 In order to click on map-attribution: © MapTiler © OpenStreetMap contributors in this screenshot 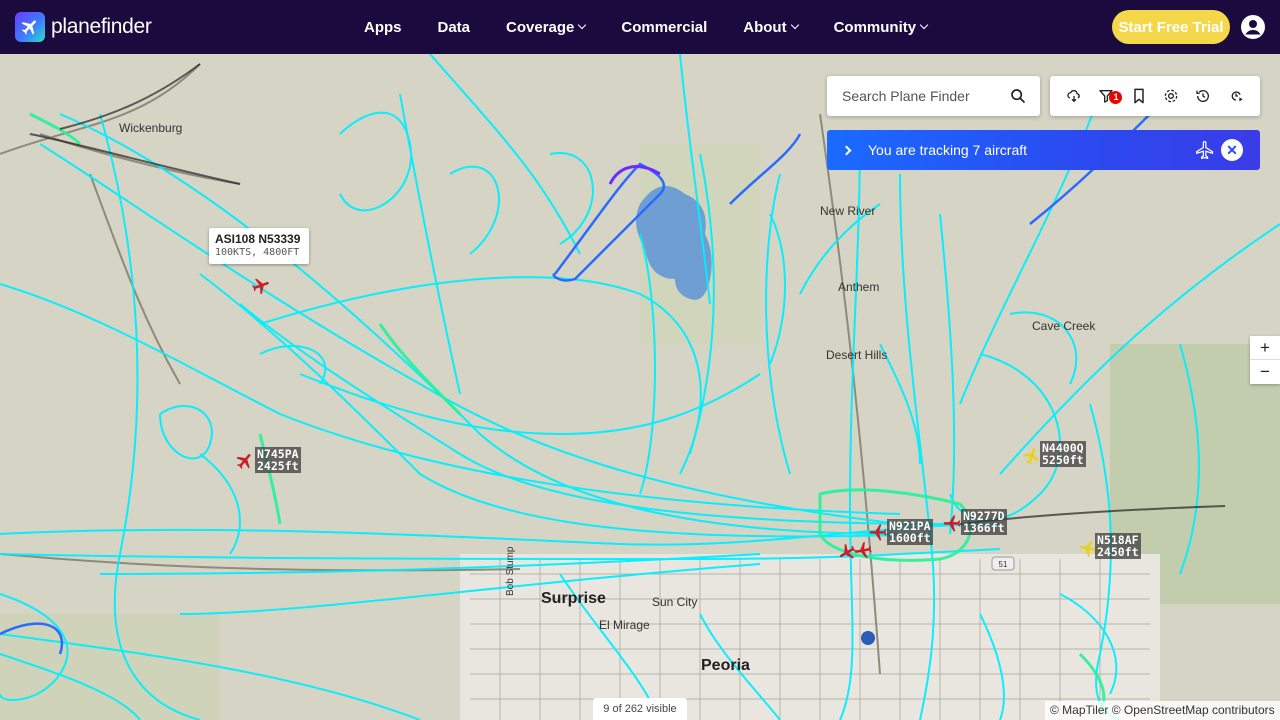, I will do `click(1162, 710)`.